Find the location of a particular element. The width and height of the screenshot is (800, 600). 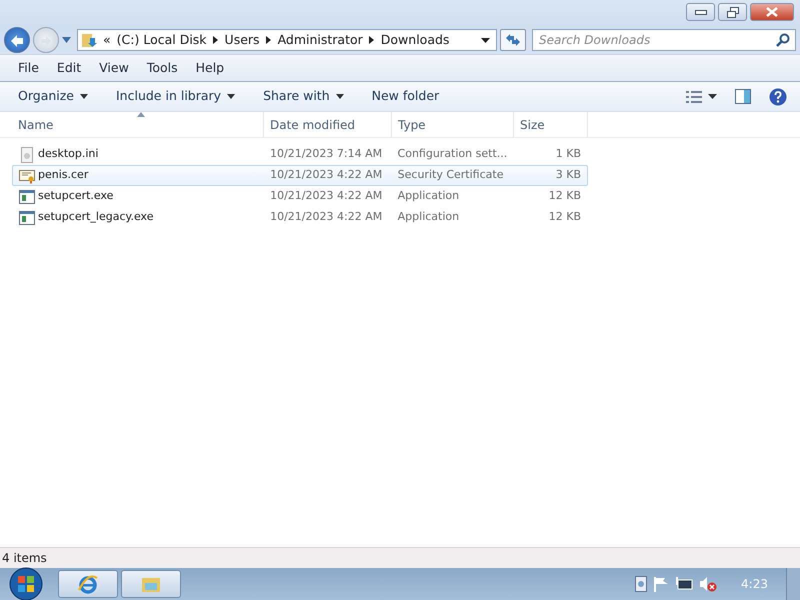

search-icon is located at coordinates (783, 40).